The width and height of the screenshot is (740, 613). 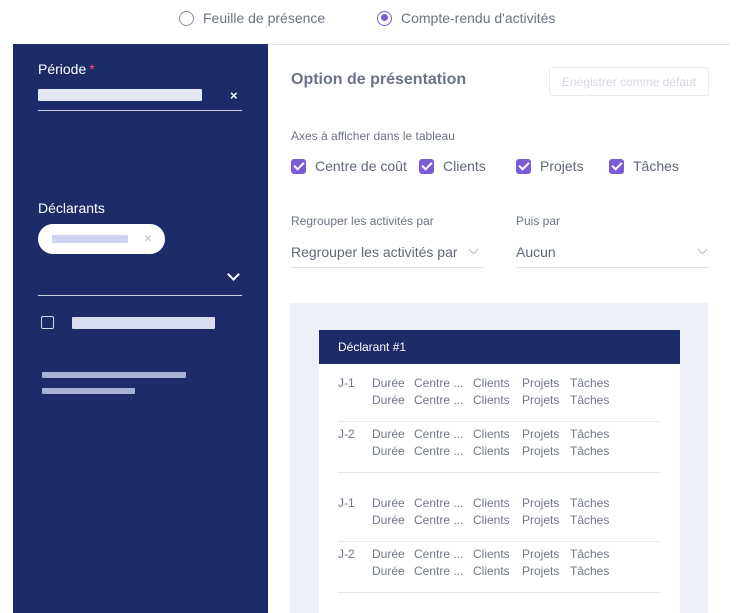 I want to click on chip-text-placeholder, so click(x=90, y=239).